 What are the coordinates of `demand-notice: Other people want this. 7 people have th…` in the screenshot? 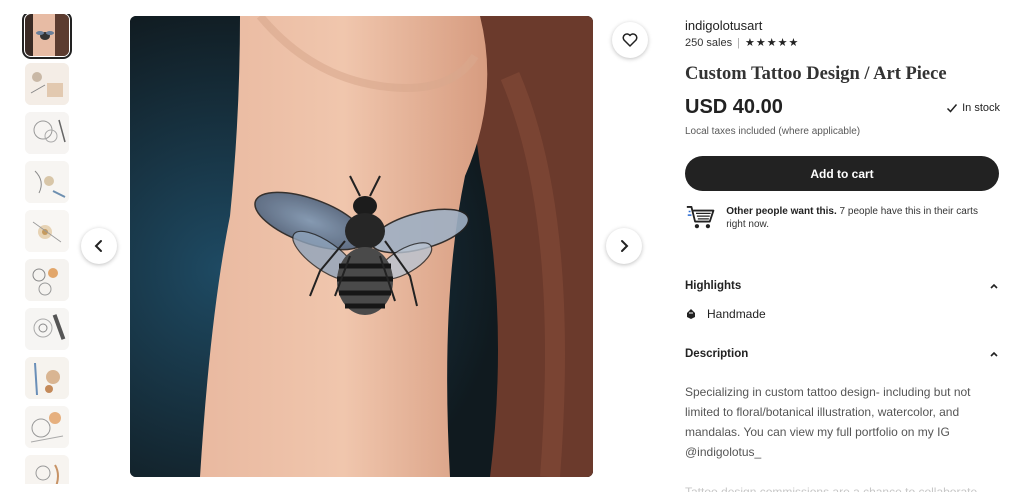 It's located at (842, 217).